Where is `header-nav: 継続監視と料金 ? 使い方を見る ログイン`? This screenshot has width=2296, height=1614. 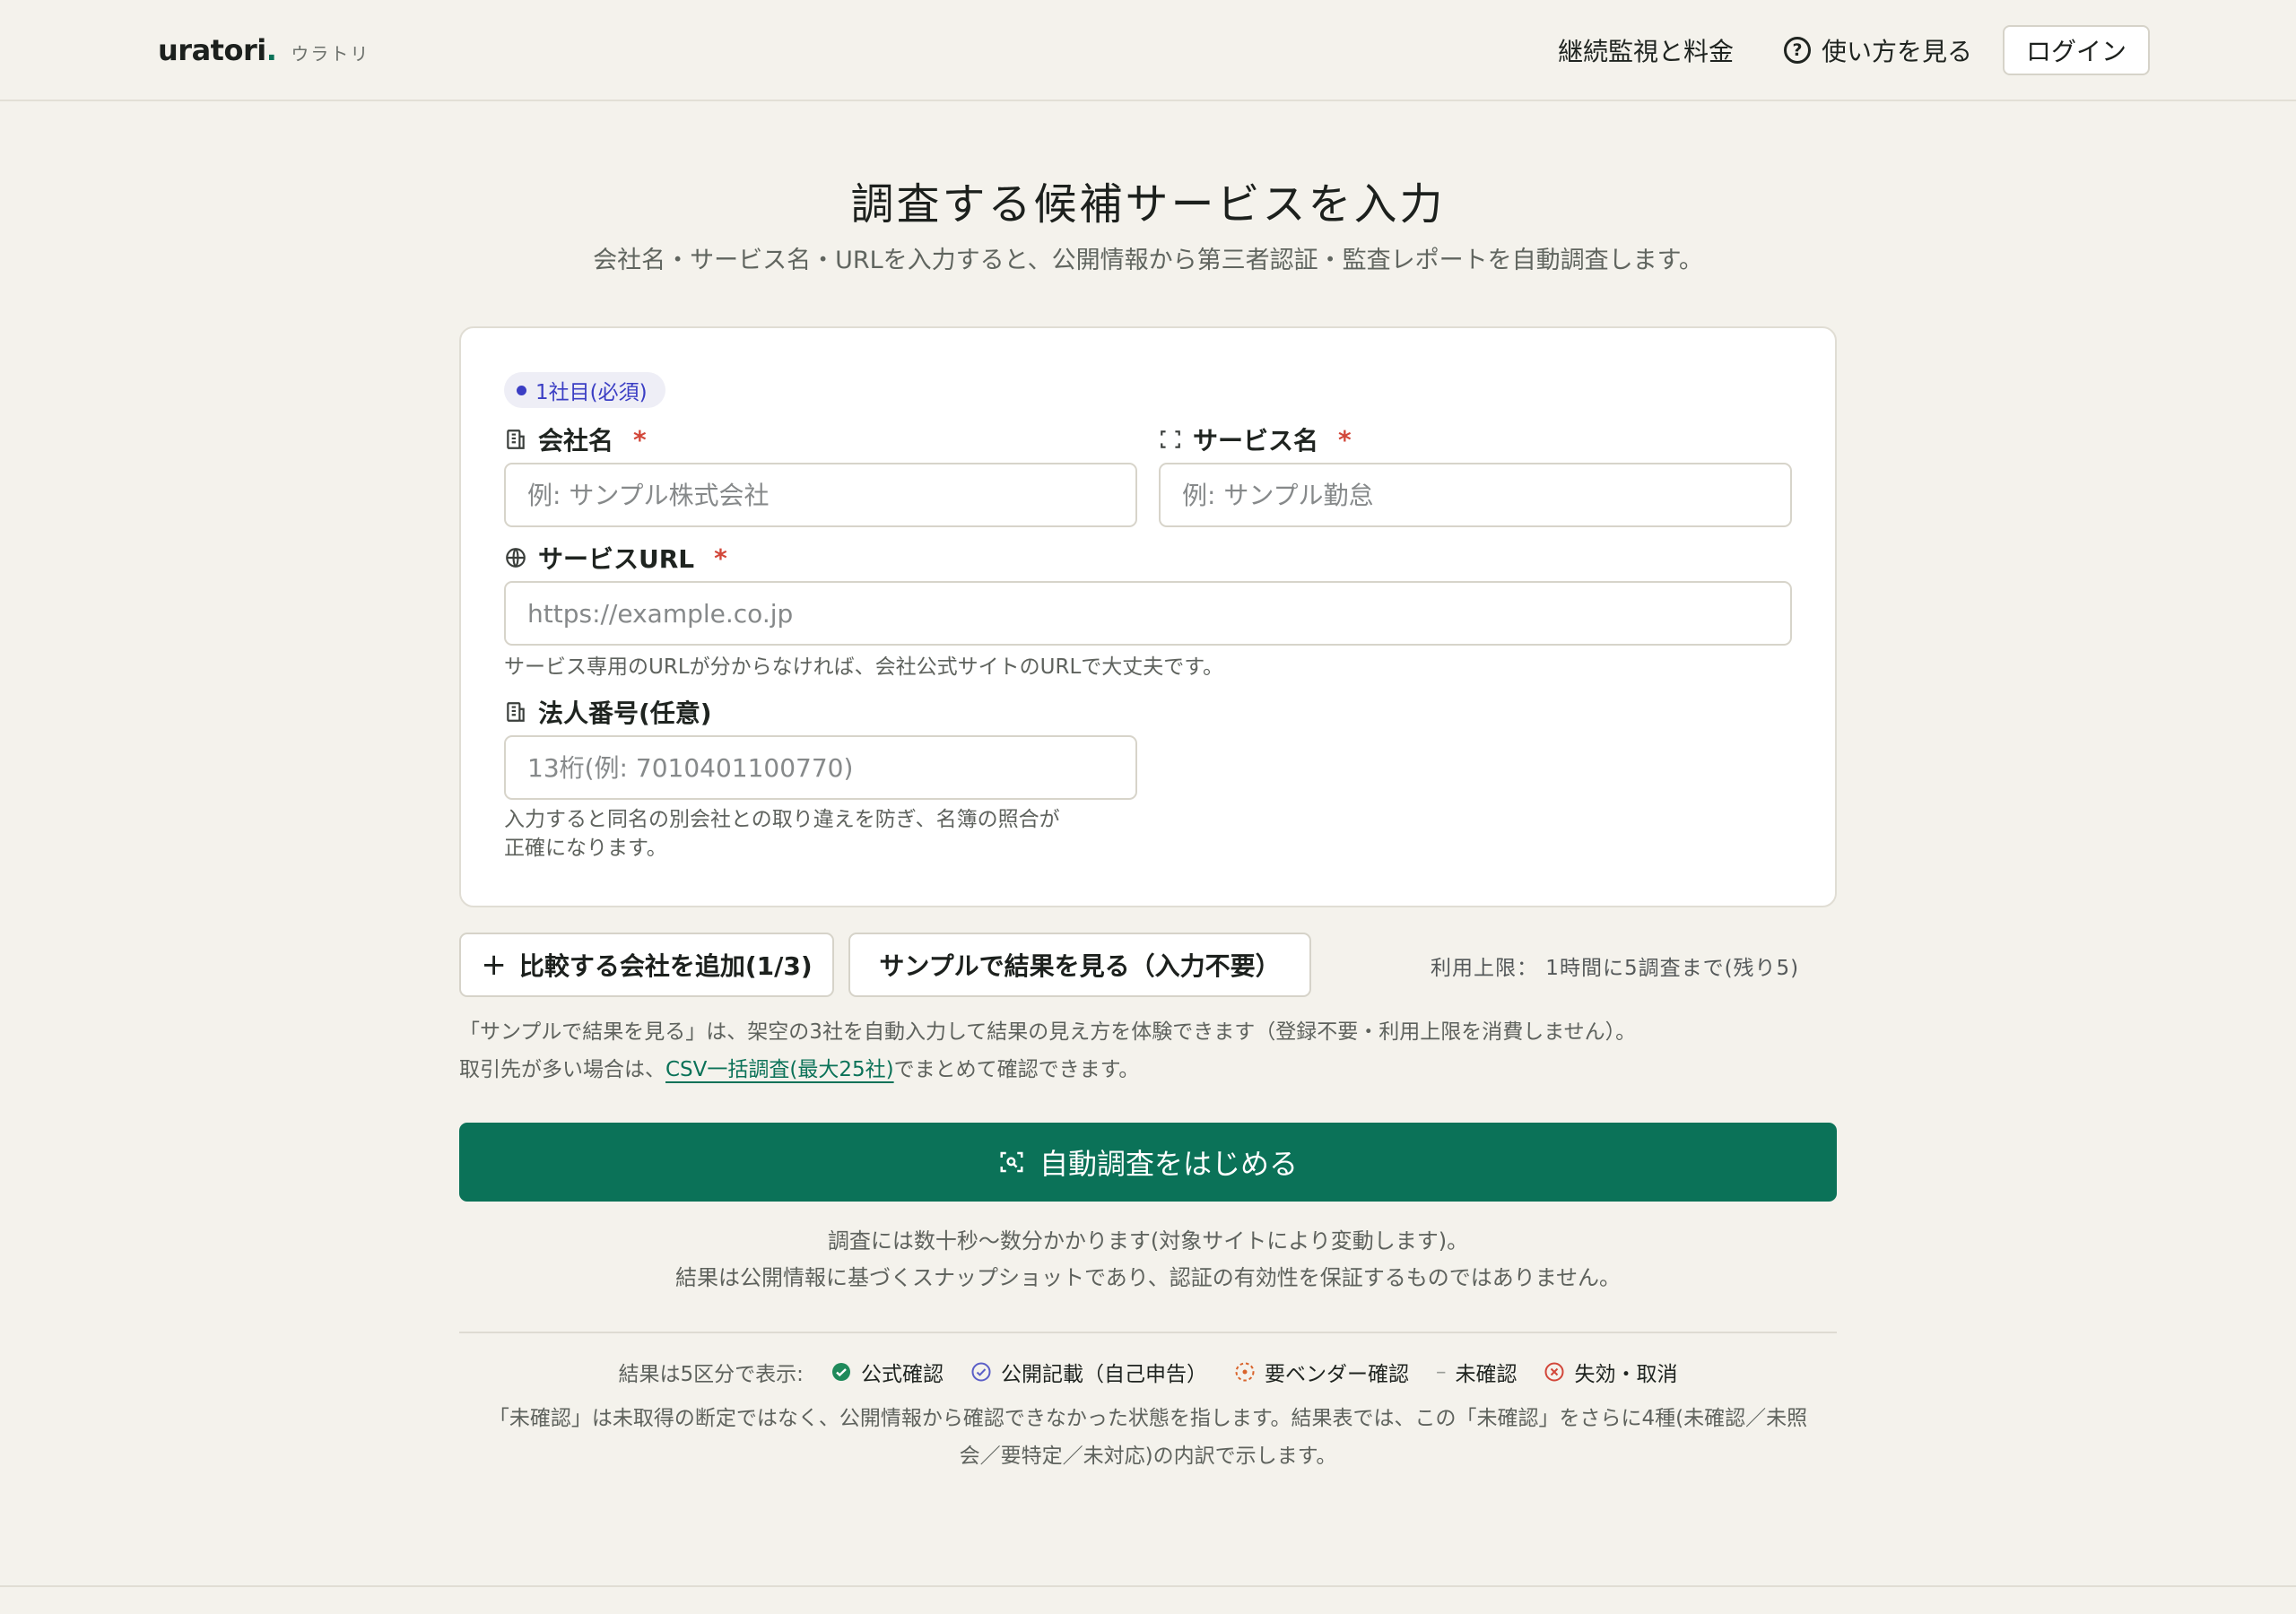
header-nav: 継続監視と料金 ? 使い方を見る ログイン is located at coordinates (1854, 49).